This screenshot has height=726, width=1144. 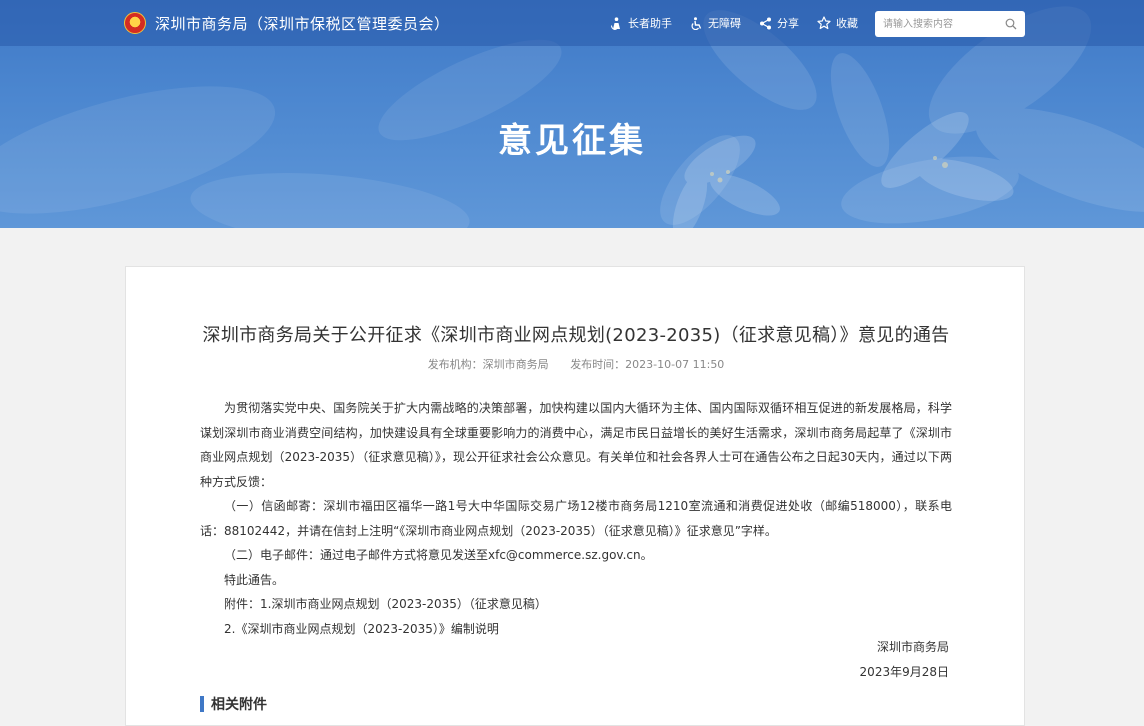 I want to click on related-attachments-title: 相关附件, so click(x=239, y=705).